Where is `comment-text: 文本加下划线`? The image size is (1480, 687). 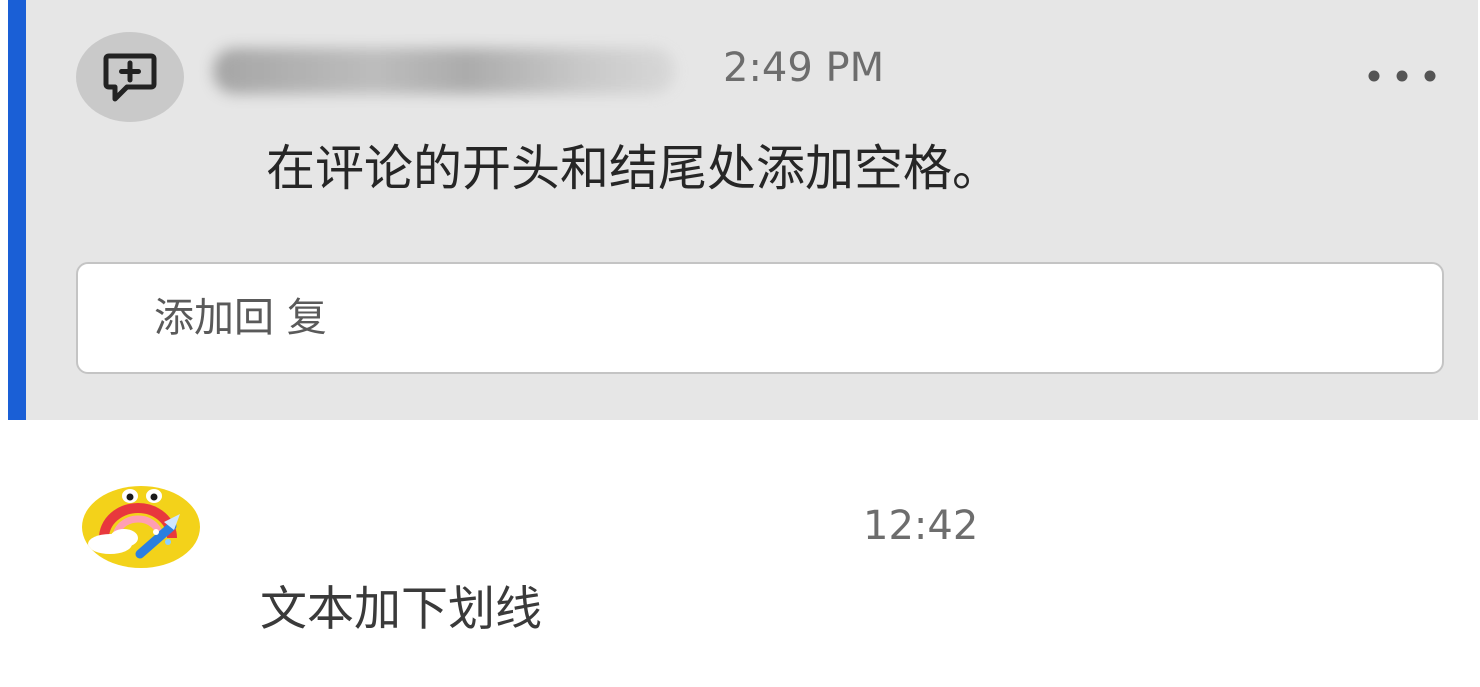
comment-text: 文本加下划线 is located at coordinates (401, 609).